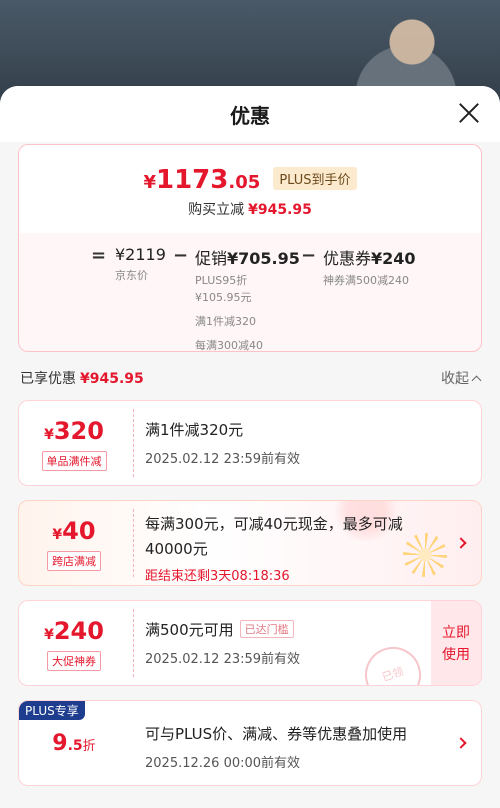  Describe the element at coordinates (79, 531) in the screenshot. I see `coupon-value-number: 40` at that location.